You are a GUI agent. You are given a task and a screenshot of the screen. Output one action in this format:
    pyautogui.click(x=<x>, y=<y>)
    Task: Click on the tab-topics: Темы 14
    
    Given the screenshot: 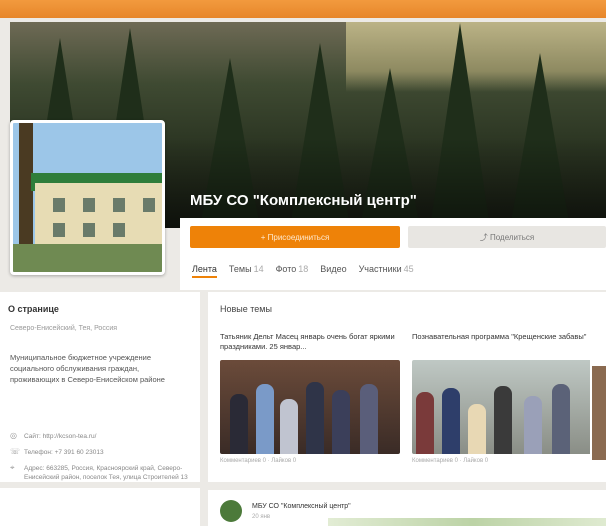 What is the action you would take?
    pyautogui.click(x=246, y=271)
    